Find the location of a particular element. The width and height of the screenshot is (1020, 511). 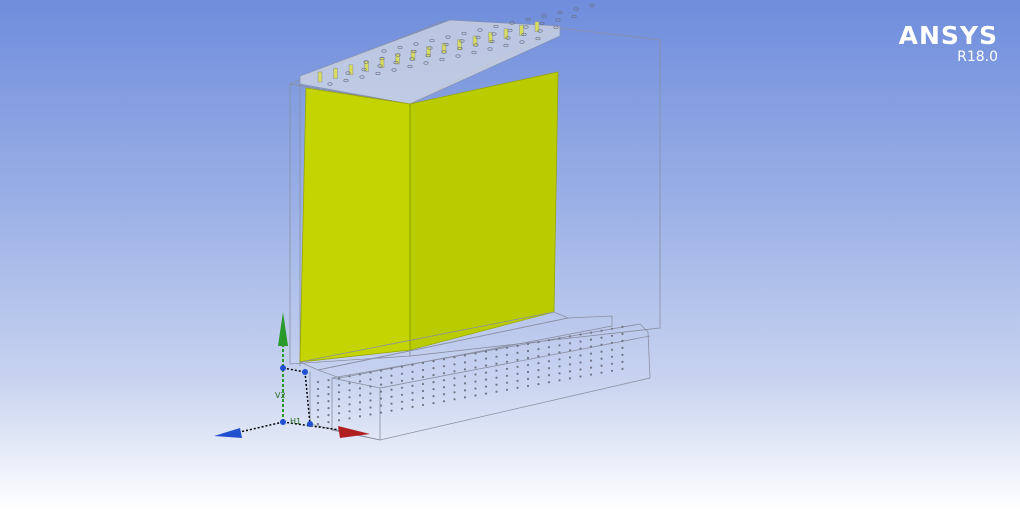

v2-label: V2 is located at coordinates (280, 395).